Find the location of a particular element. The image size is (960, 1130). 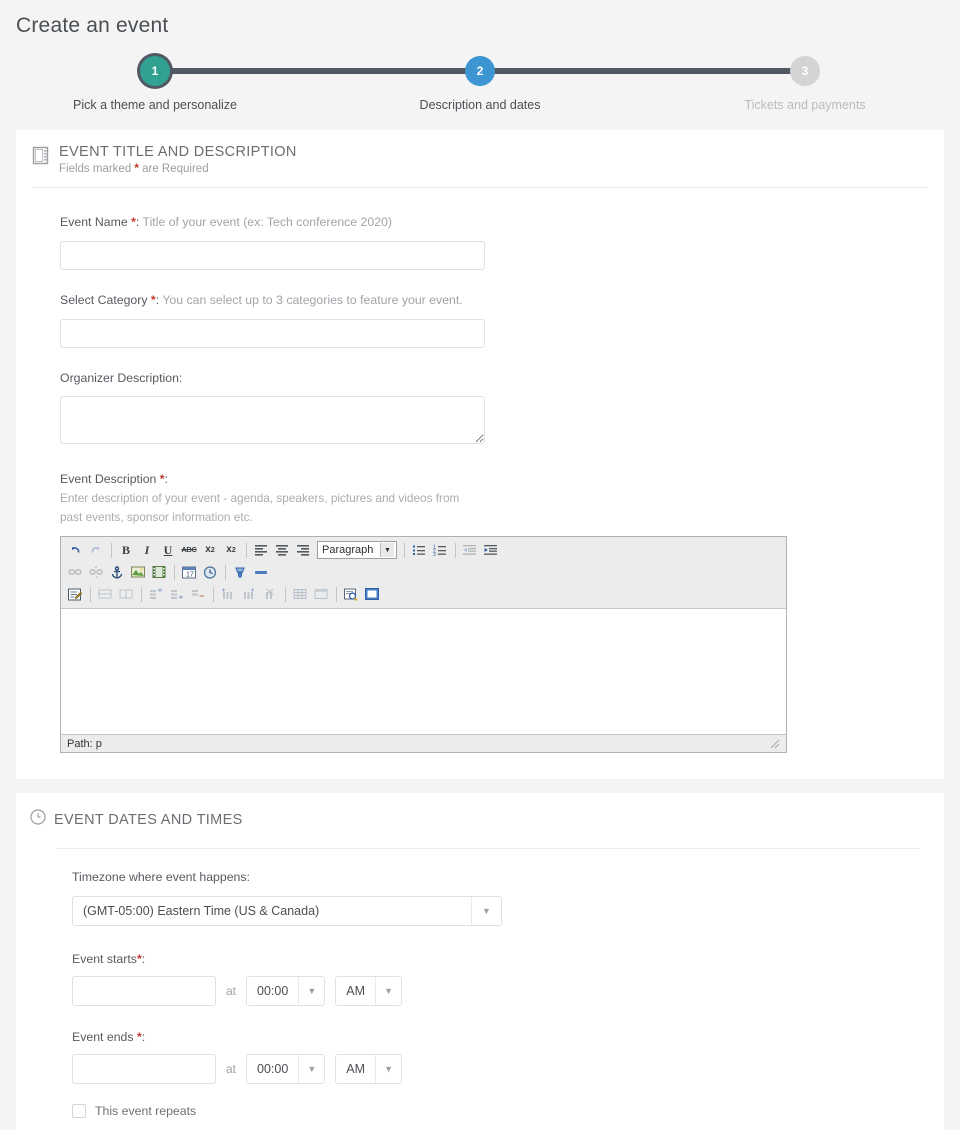

label-event-description: Event Description *: is located at coordinates (480, 480).